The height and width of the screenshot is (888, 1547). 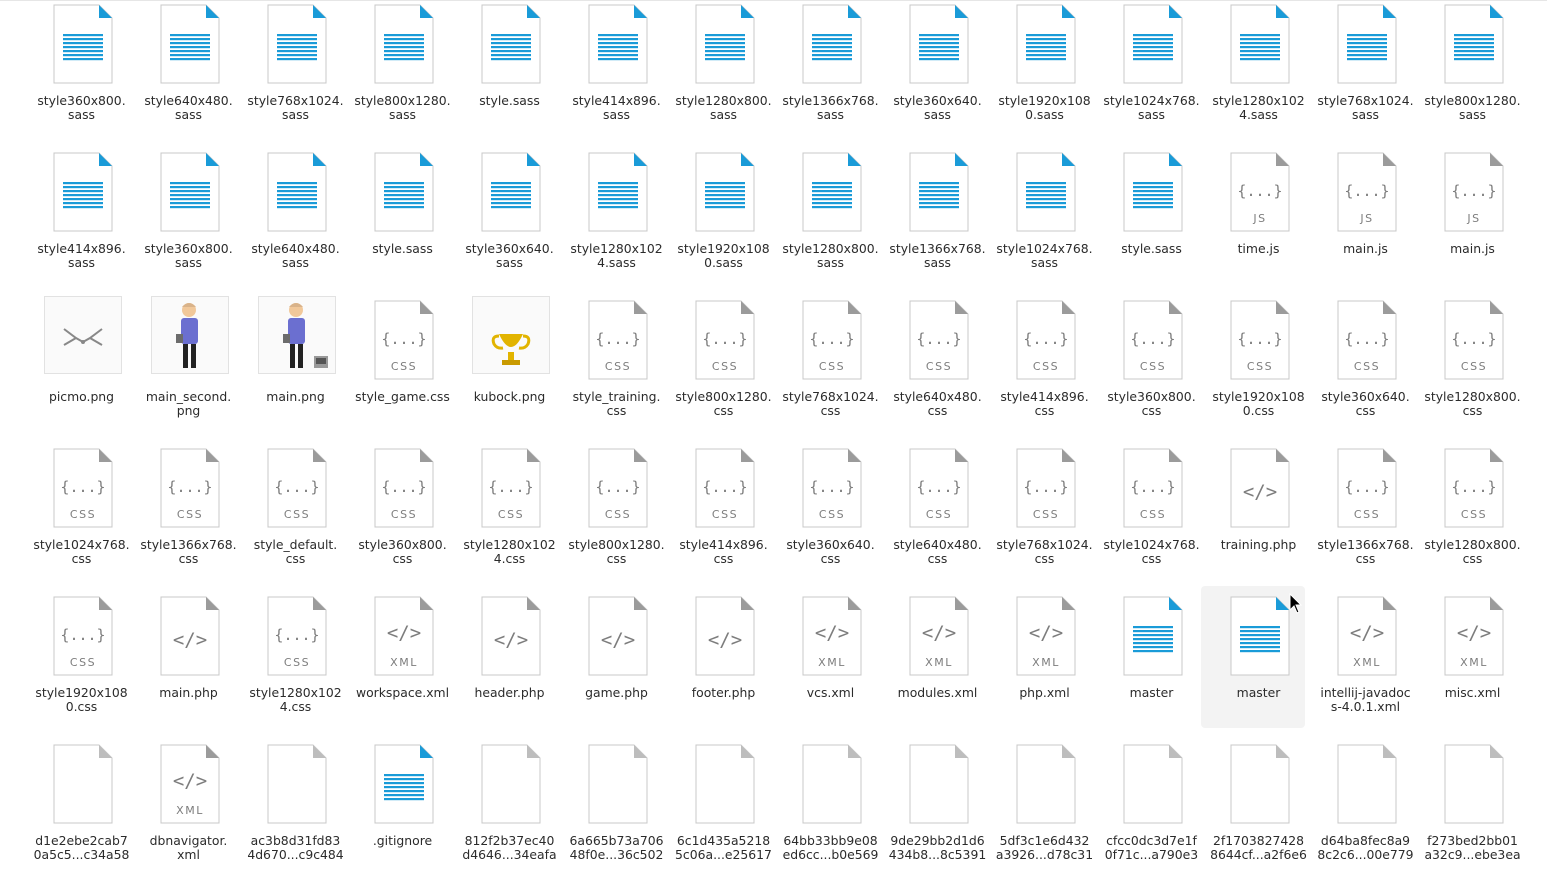 I want to click on file-item: main_second. png, so click(x=188, y=370).